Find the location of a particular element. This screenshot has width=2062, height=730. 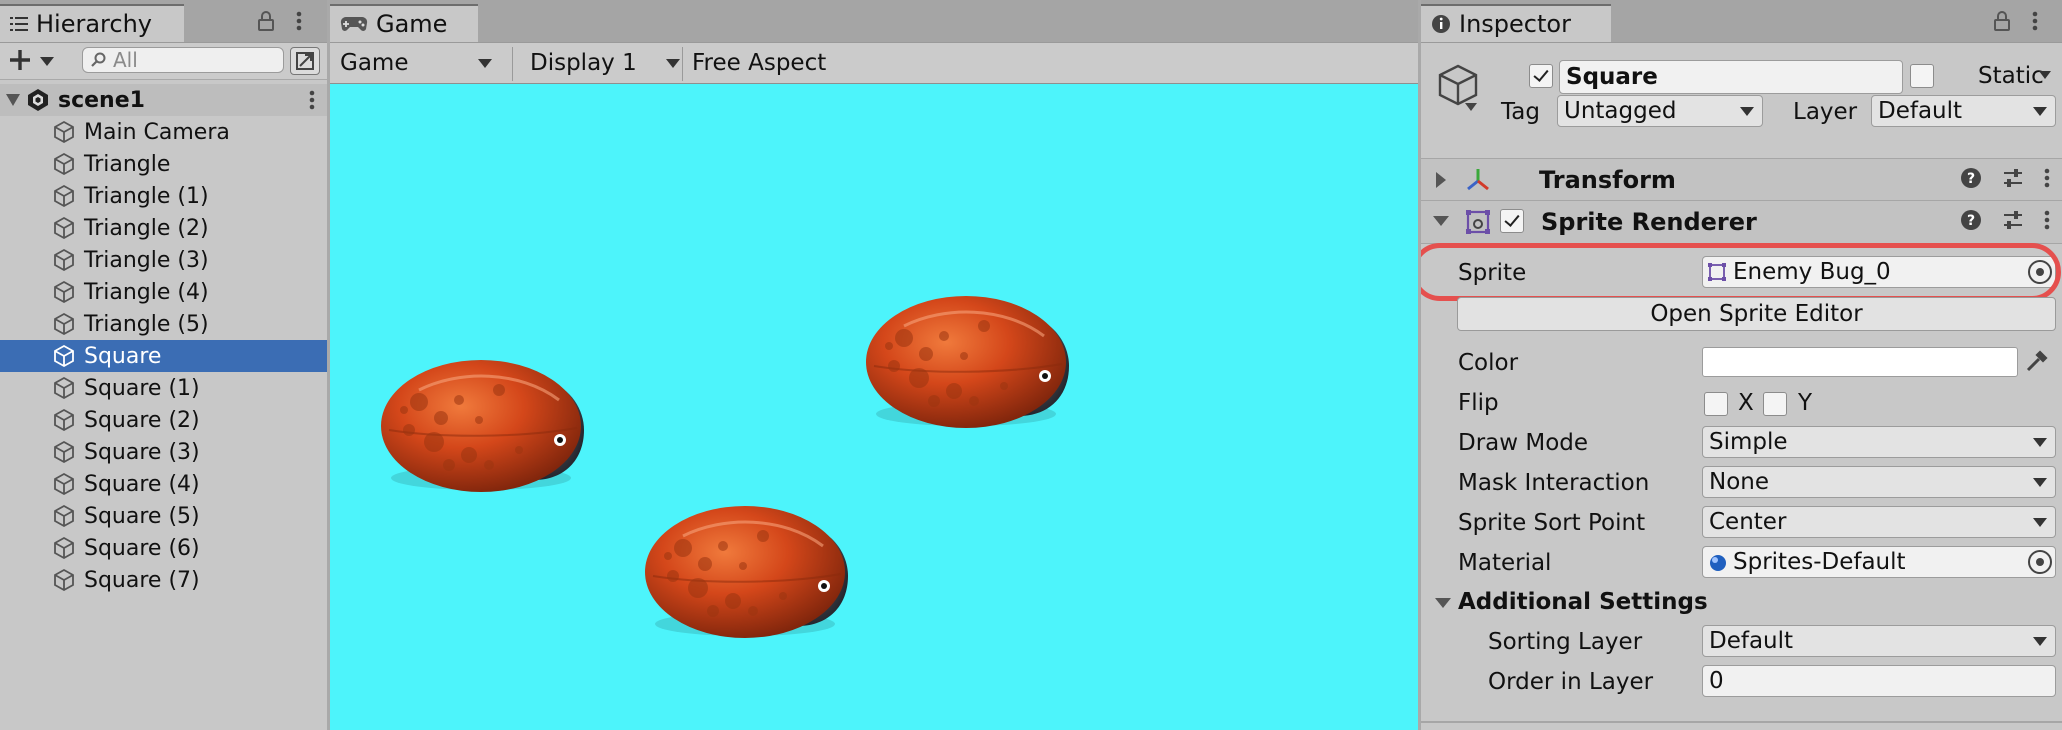

add-icon is located at coordinates (20, 60).